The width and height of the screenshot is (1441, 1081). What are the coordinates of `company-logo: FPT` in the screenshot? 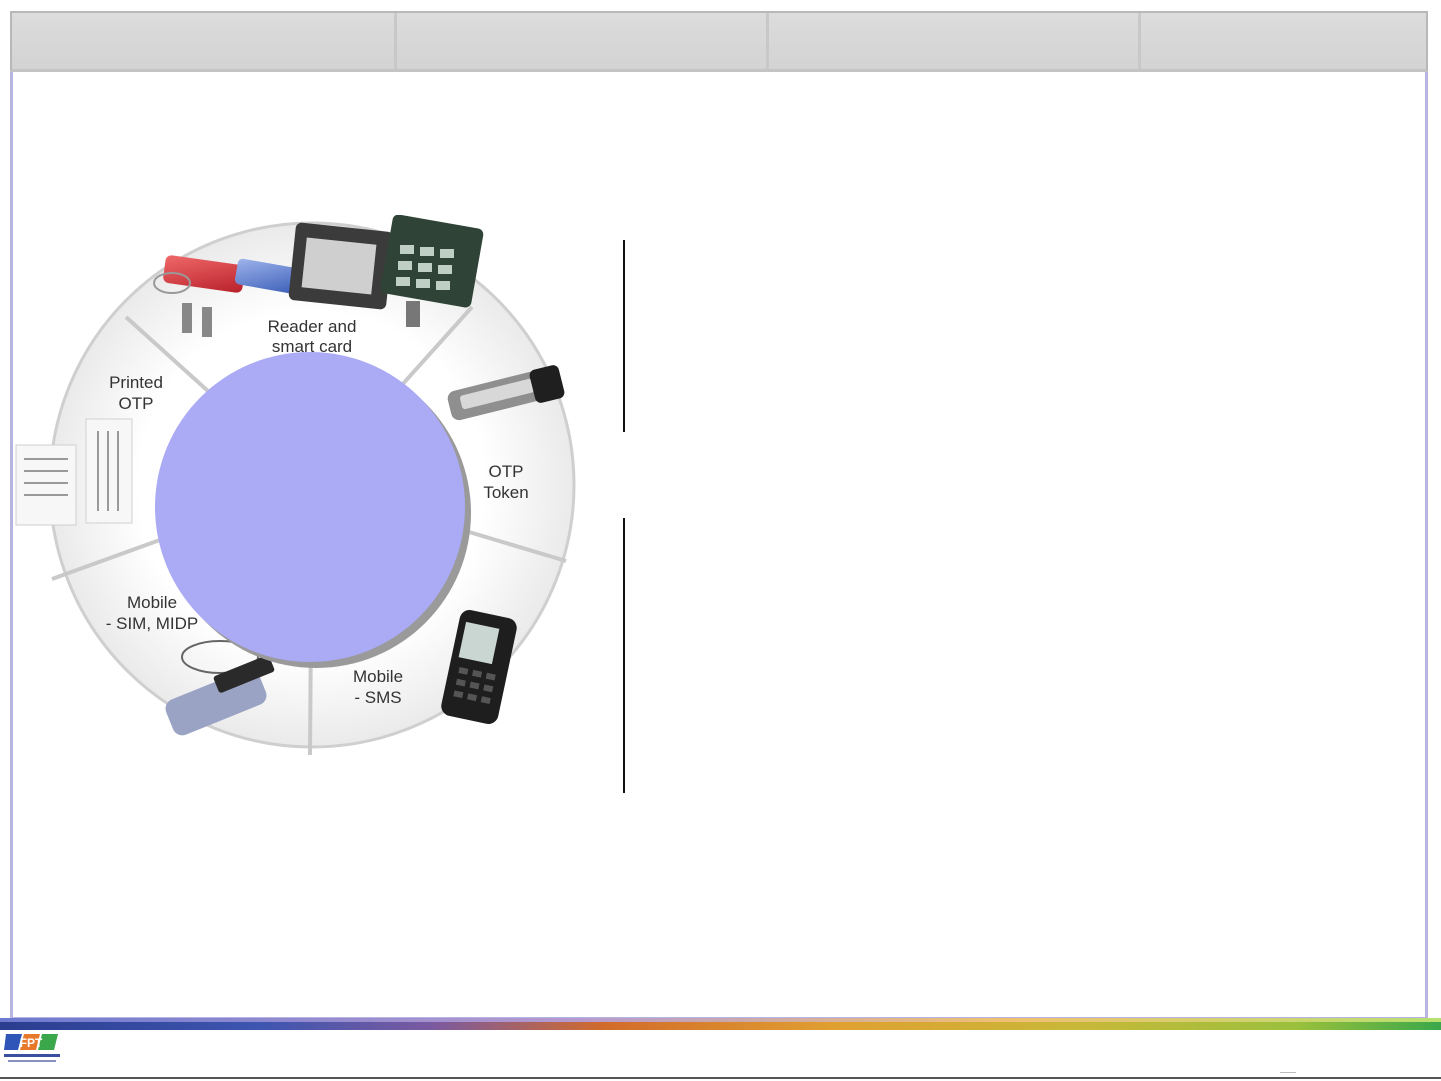 It's located at (32, 1048).